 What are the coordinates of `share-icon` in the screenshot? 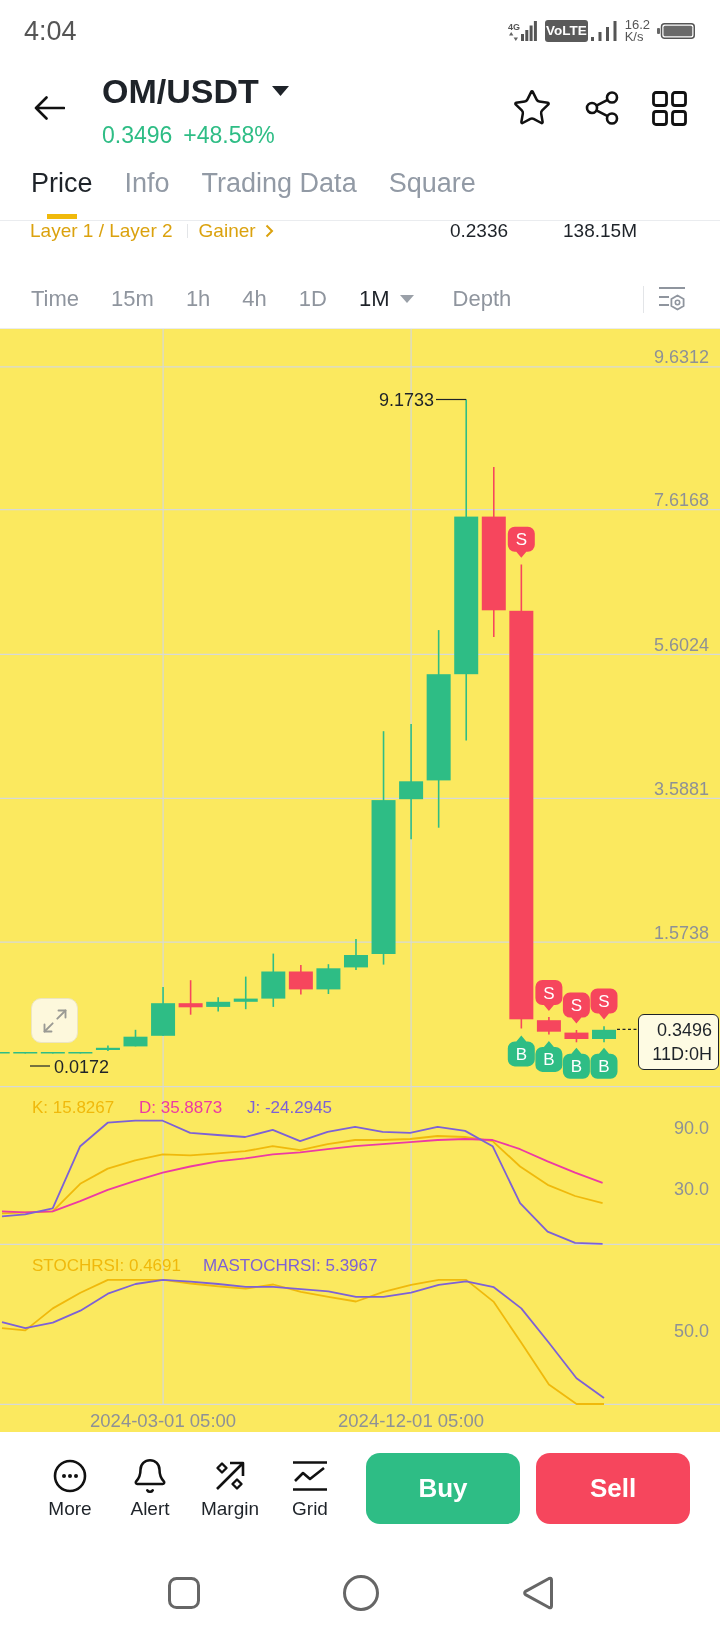 It's located at (602, 108).